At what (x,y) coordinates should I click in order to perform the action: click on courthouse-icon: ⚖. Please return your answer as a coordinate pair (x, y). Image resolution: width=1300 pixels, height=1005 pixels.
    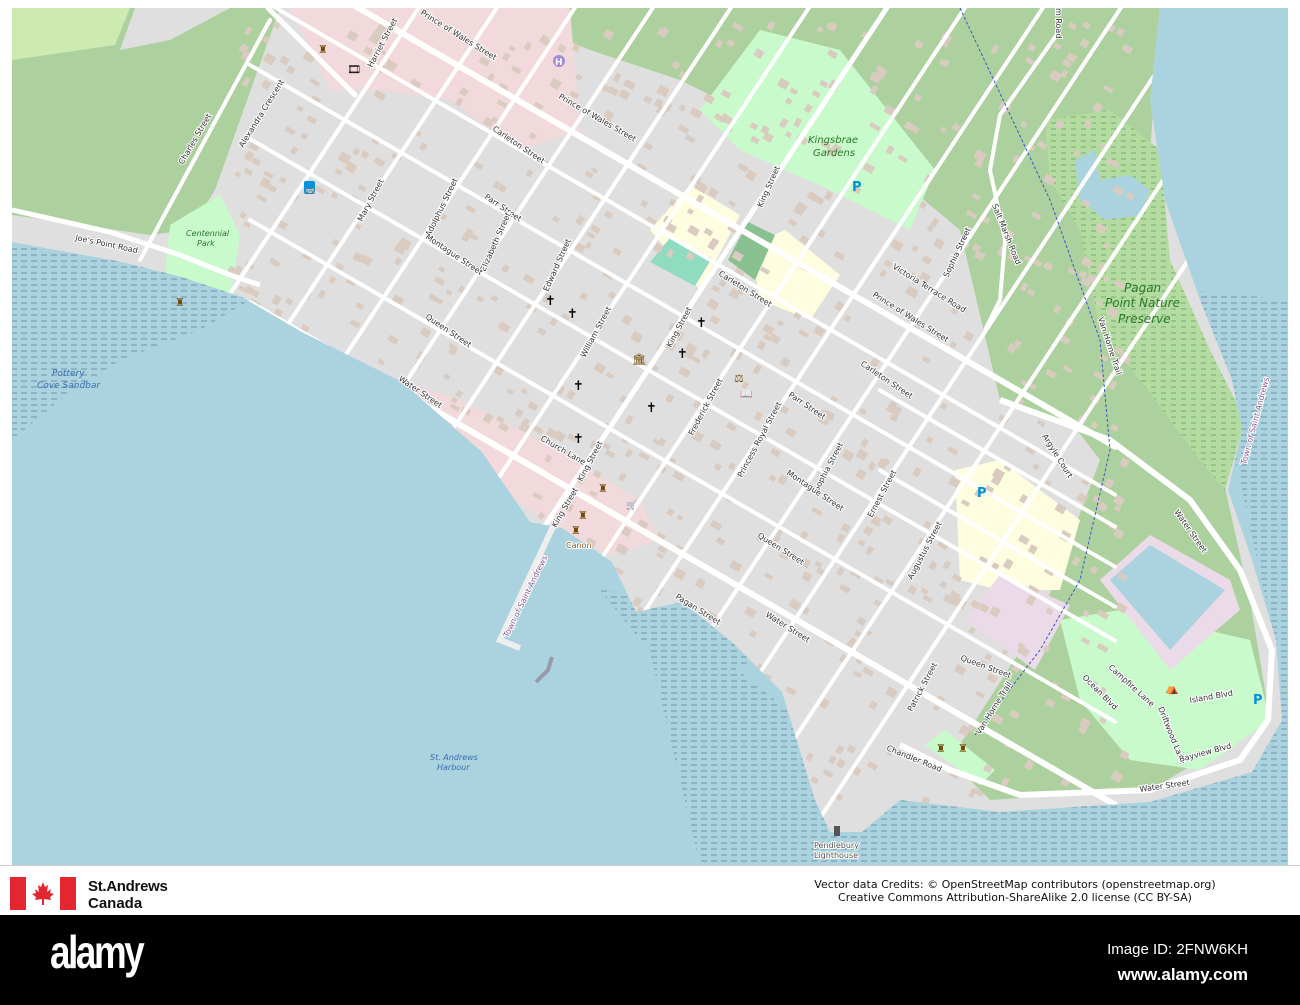
    Looking at the image, I should click on (739, 378).